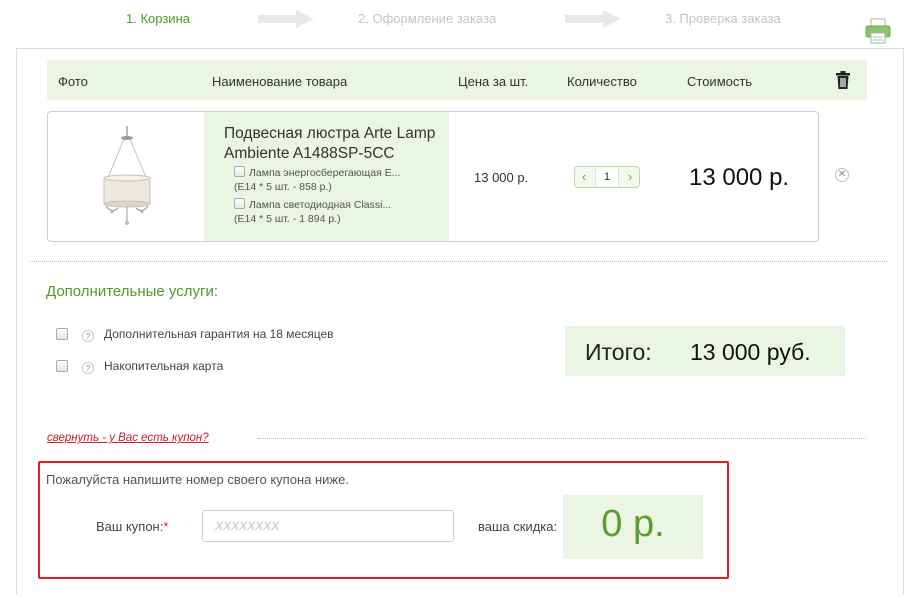 The width and height of the screenshot is (921, 602). I want to click on header-unit-price: Цена за шт., so click(493, 81).